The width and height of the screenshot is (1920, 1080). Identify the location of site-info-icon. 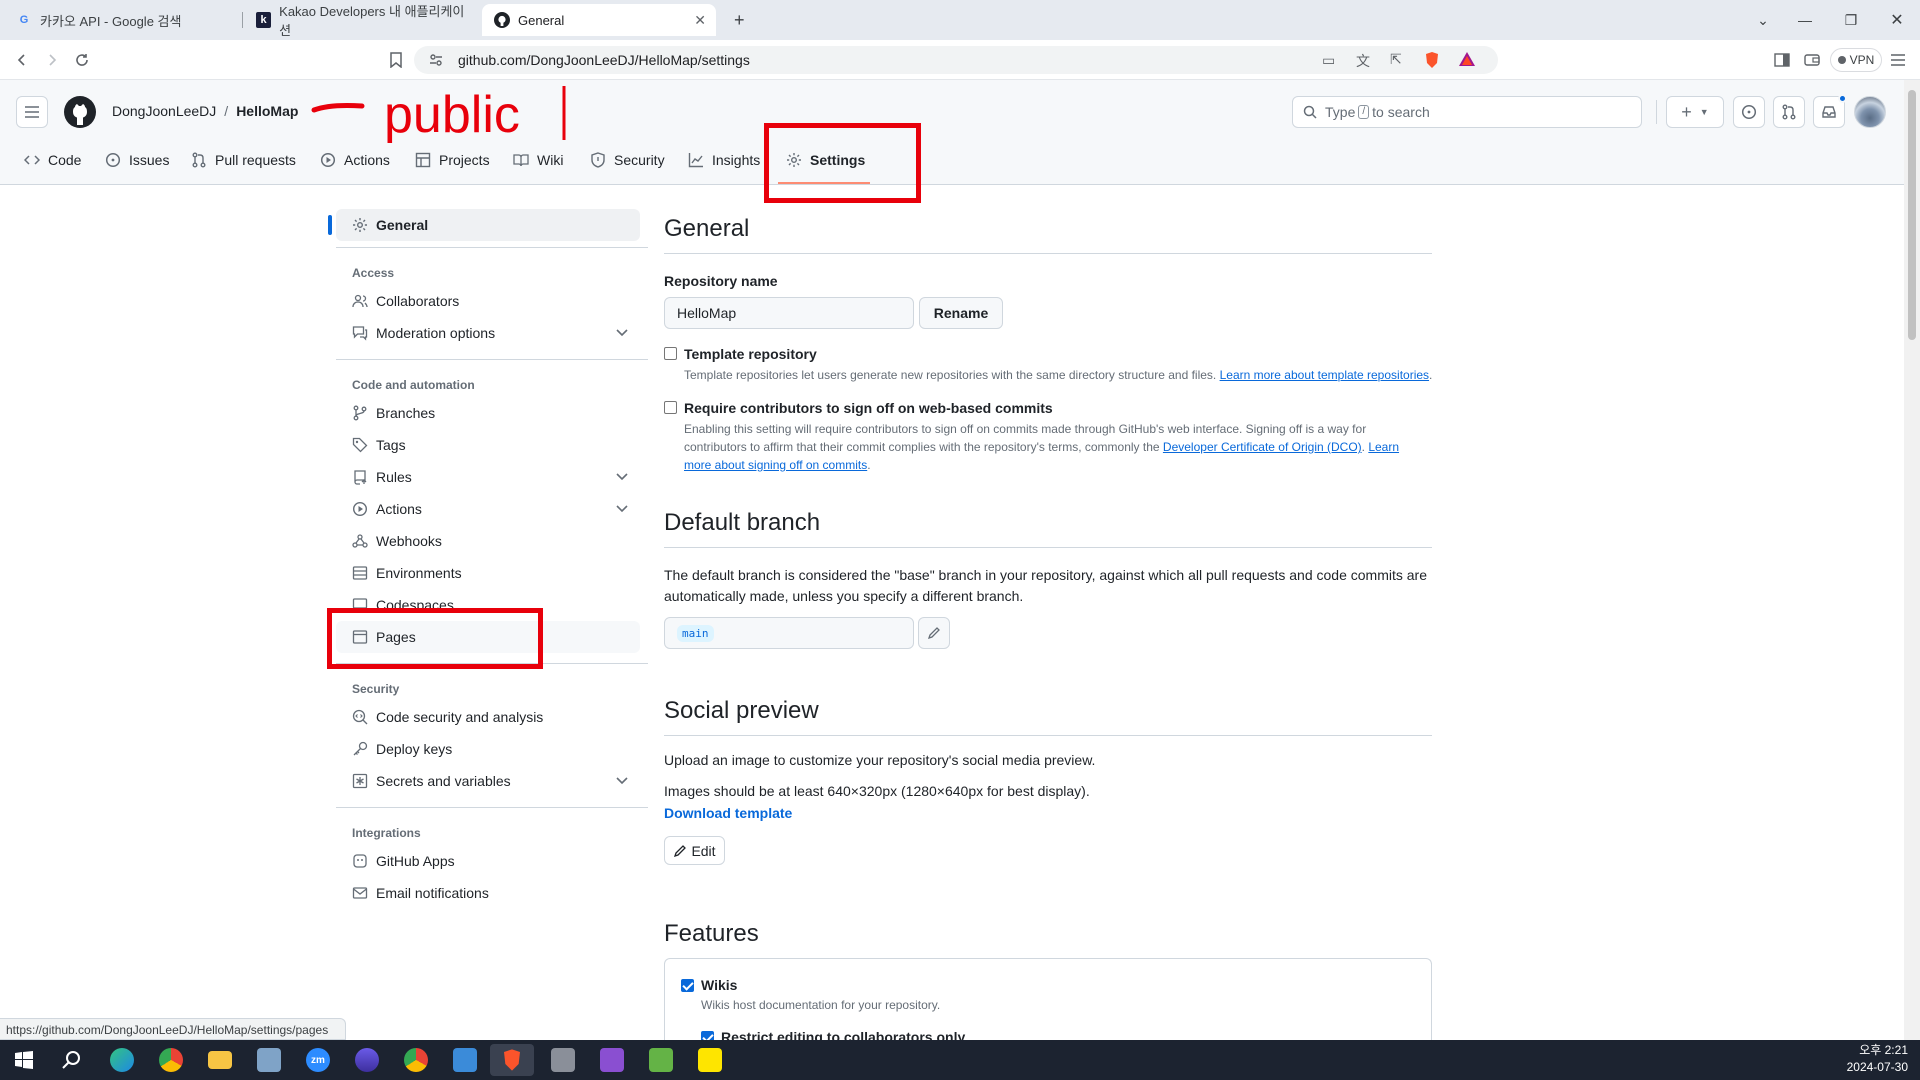
(436, 60).